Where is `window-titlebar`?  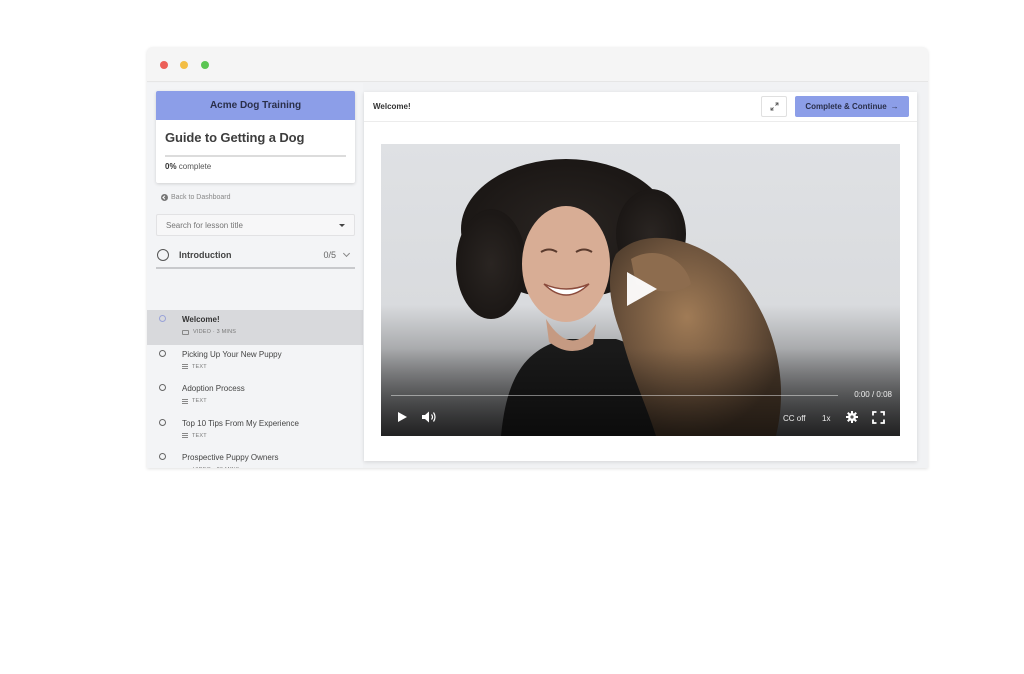 window-titlebar is located at coordinates (537, 64).